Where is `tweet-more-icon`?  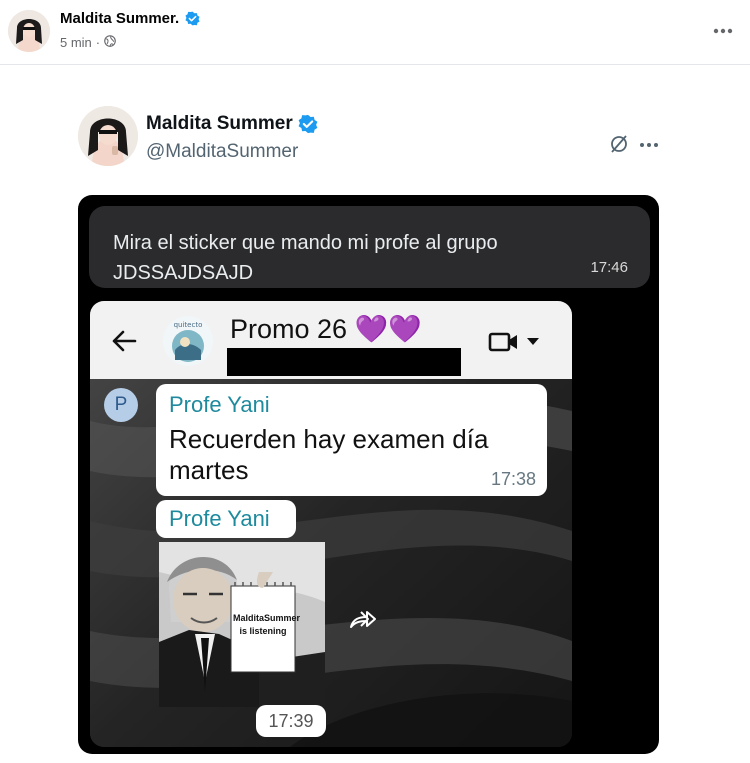 tweet-more-icon is located at coordinates (649, 145).